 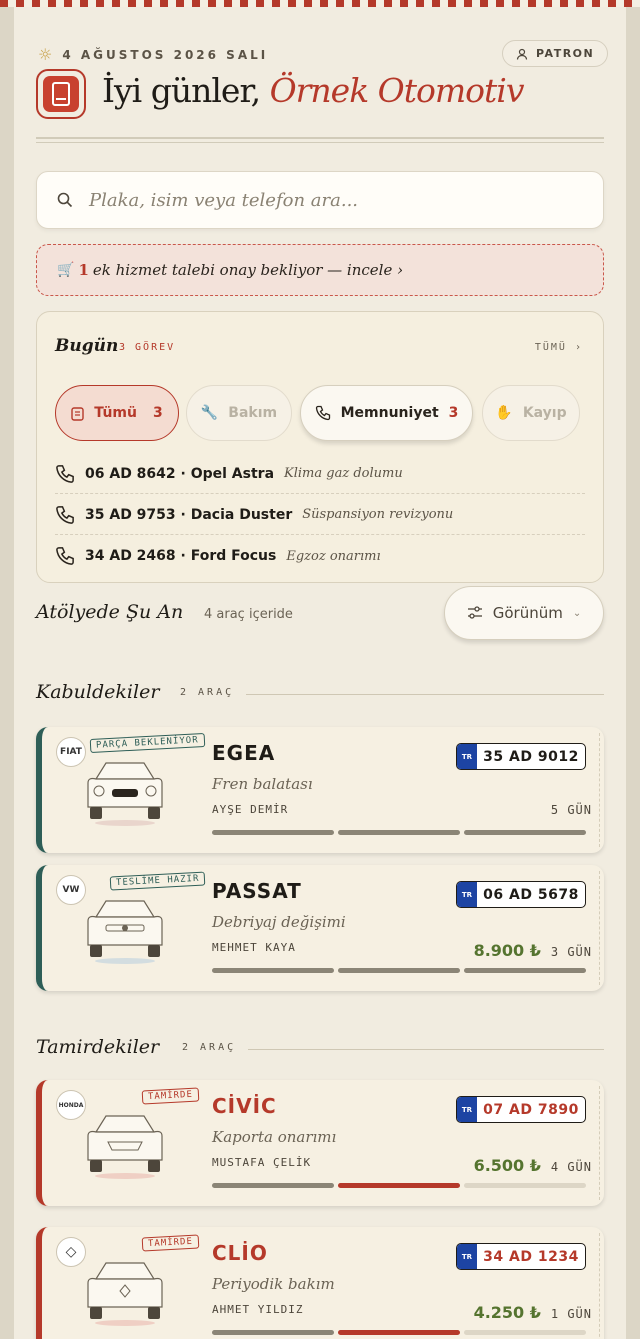 What do you see at coordinates (577, 613) in the screenshot?
I see `chevron-down-icon: ⌄` at bounding box center [577, 613].